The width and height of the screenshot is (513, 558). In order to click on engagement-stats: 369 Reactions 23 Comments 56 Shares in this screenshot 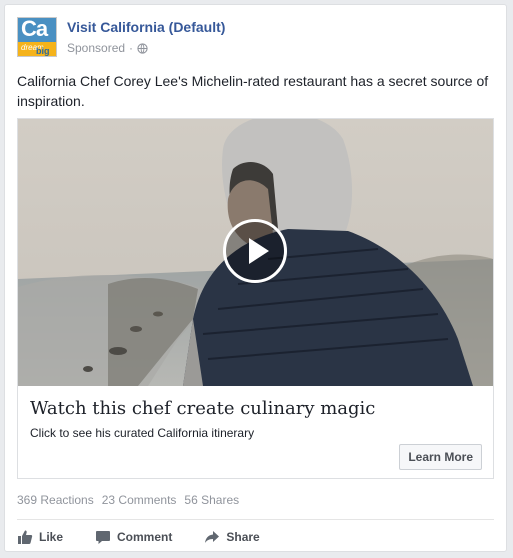, I will do `click(128, 500)`.